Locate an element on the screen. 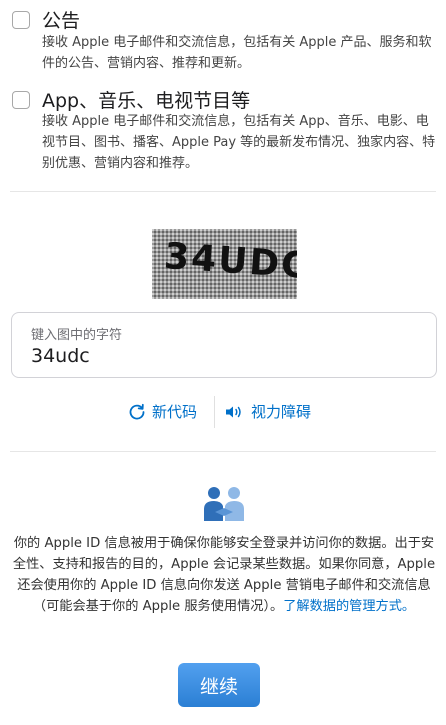 Image resolution: width=446 pixels, height=725 pixels. captcha-image-text: 34UDC is located at coordinates (229, 261).